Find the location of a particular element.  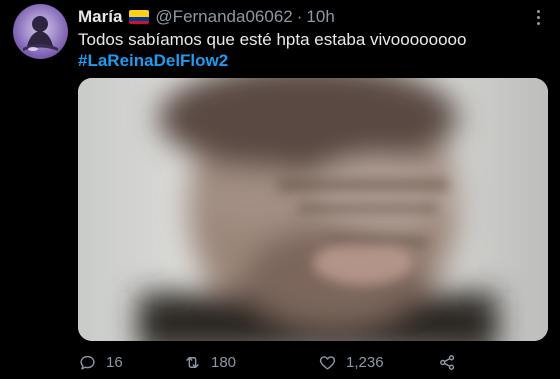

retweet-icon is located at coordinates (192, 362).